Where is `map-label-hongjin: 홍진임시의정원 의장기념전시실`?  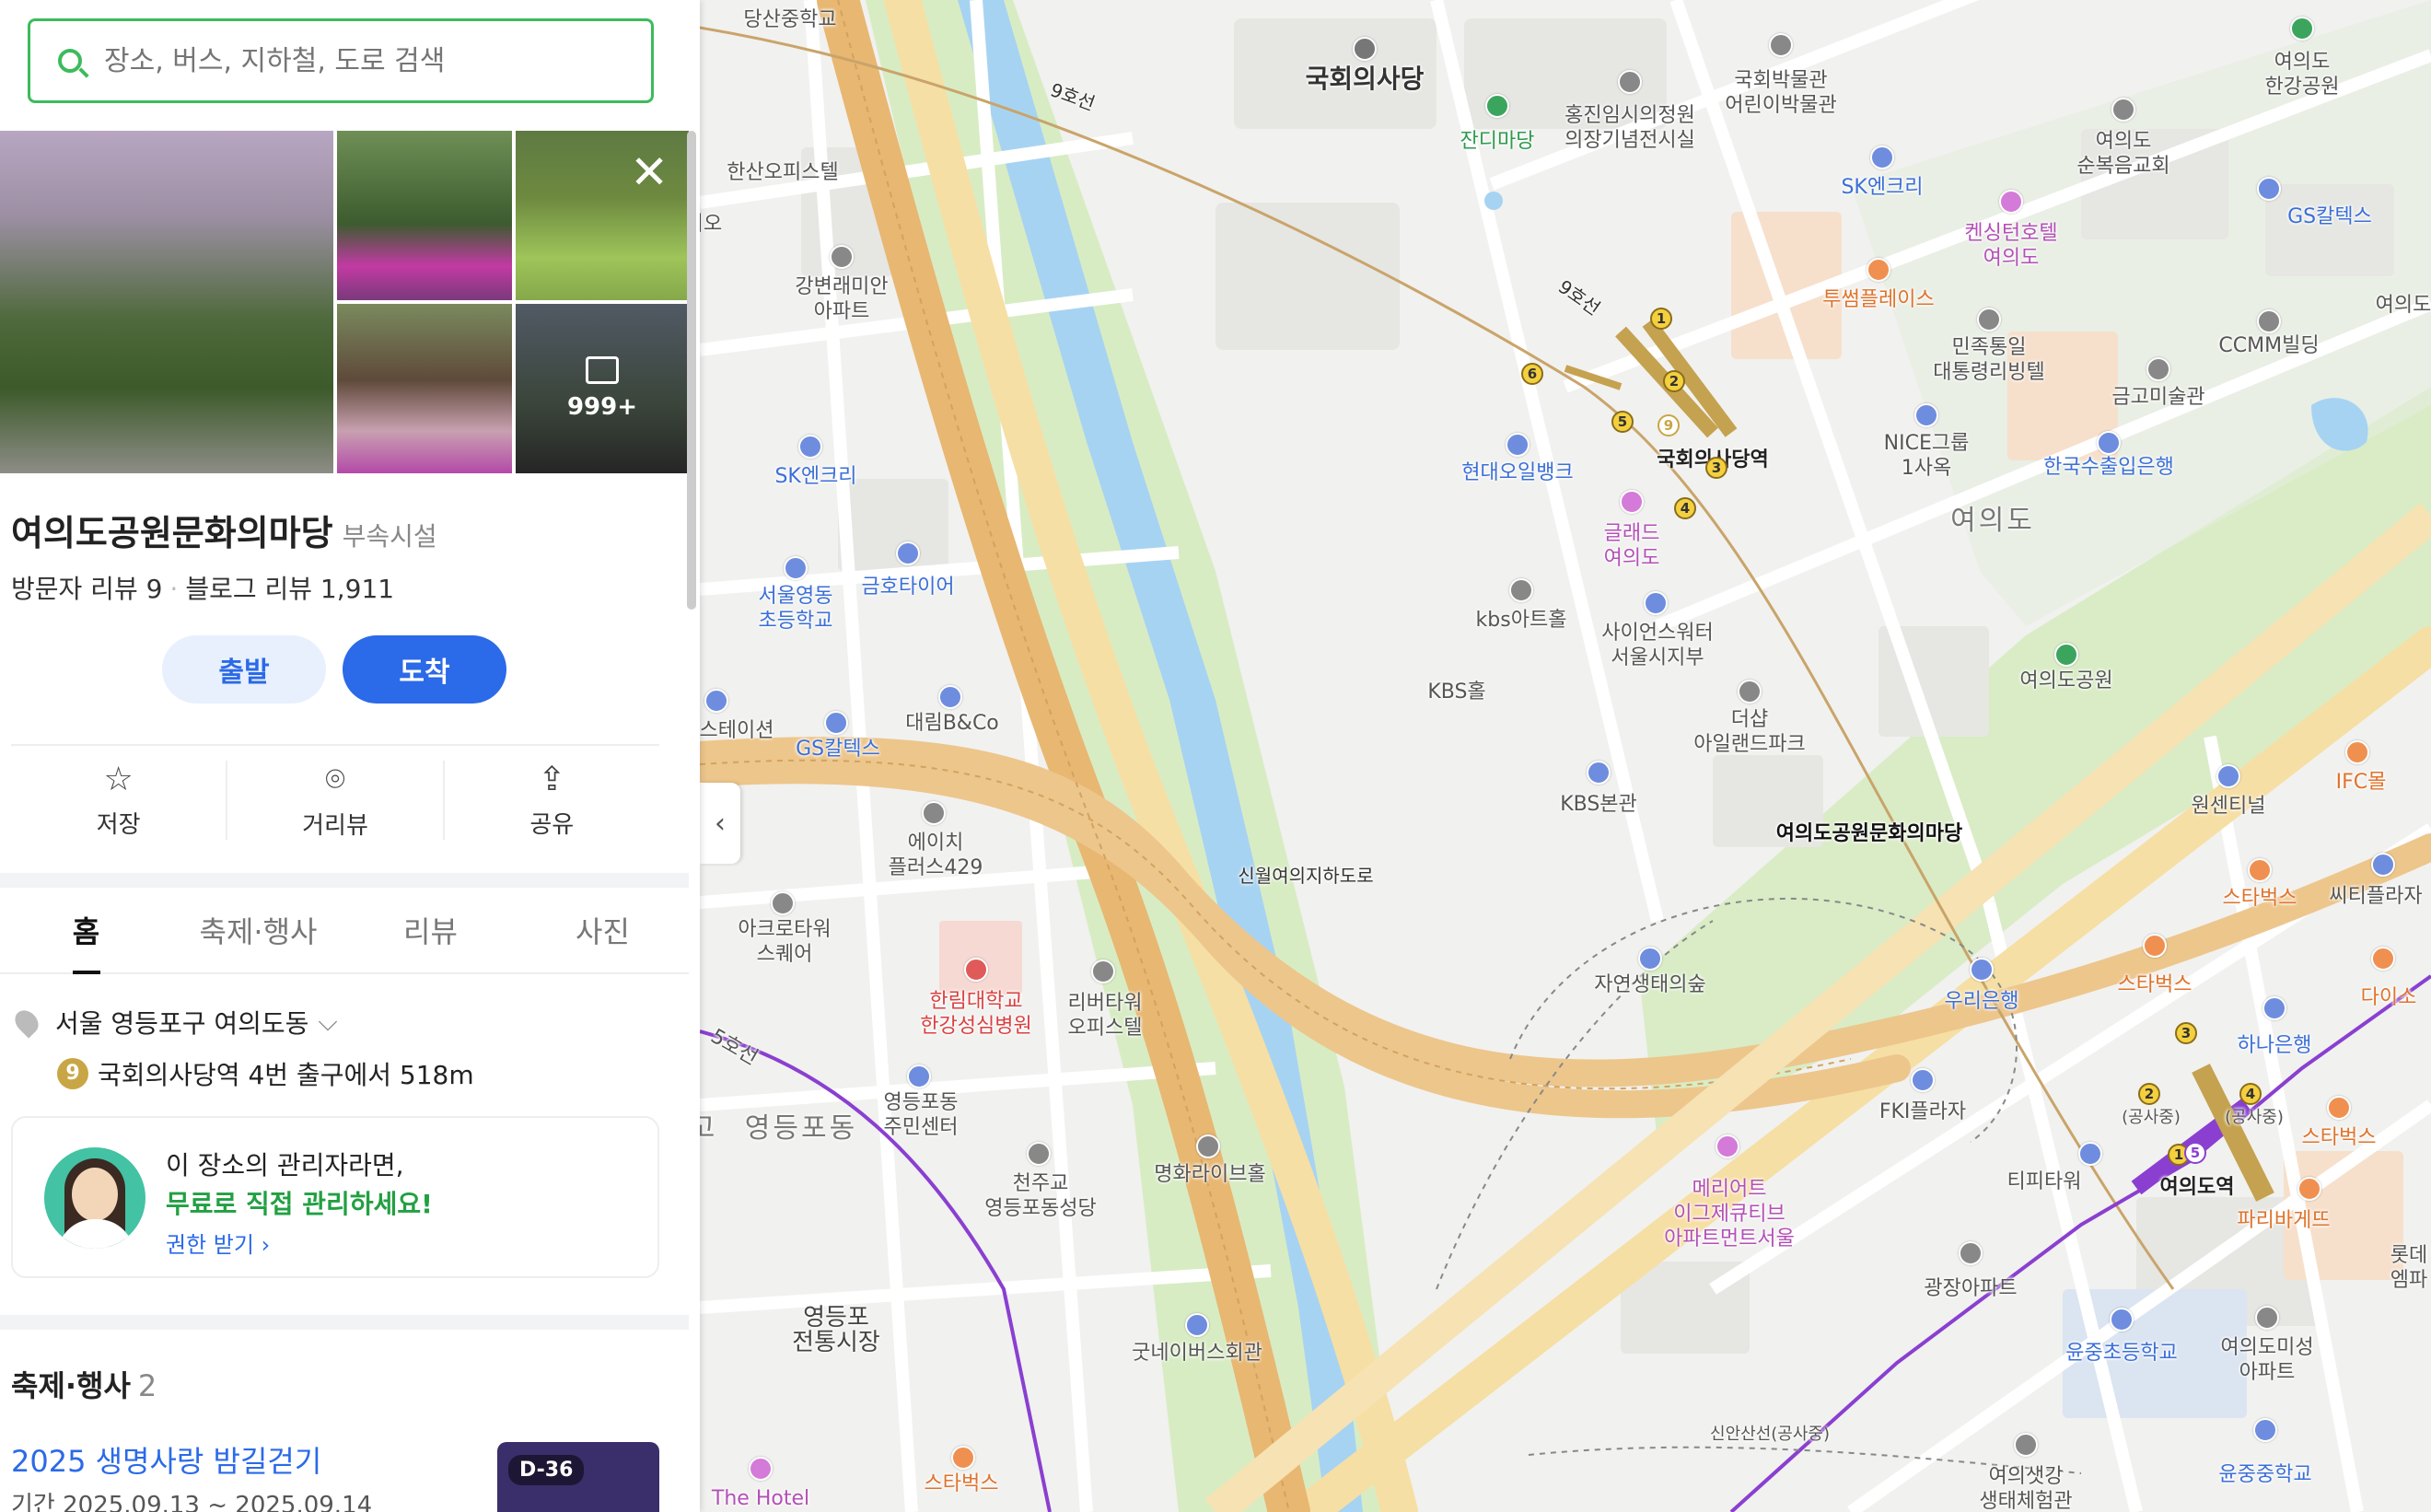
map-label-hongjin: 홍진임시의정원 의장기념전시실 is located at coordinates (1629, 128).